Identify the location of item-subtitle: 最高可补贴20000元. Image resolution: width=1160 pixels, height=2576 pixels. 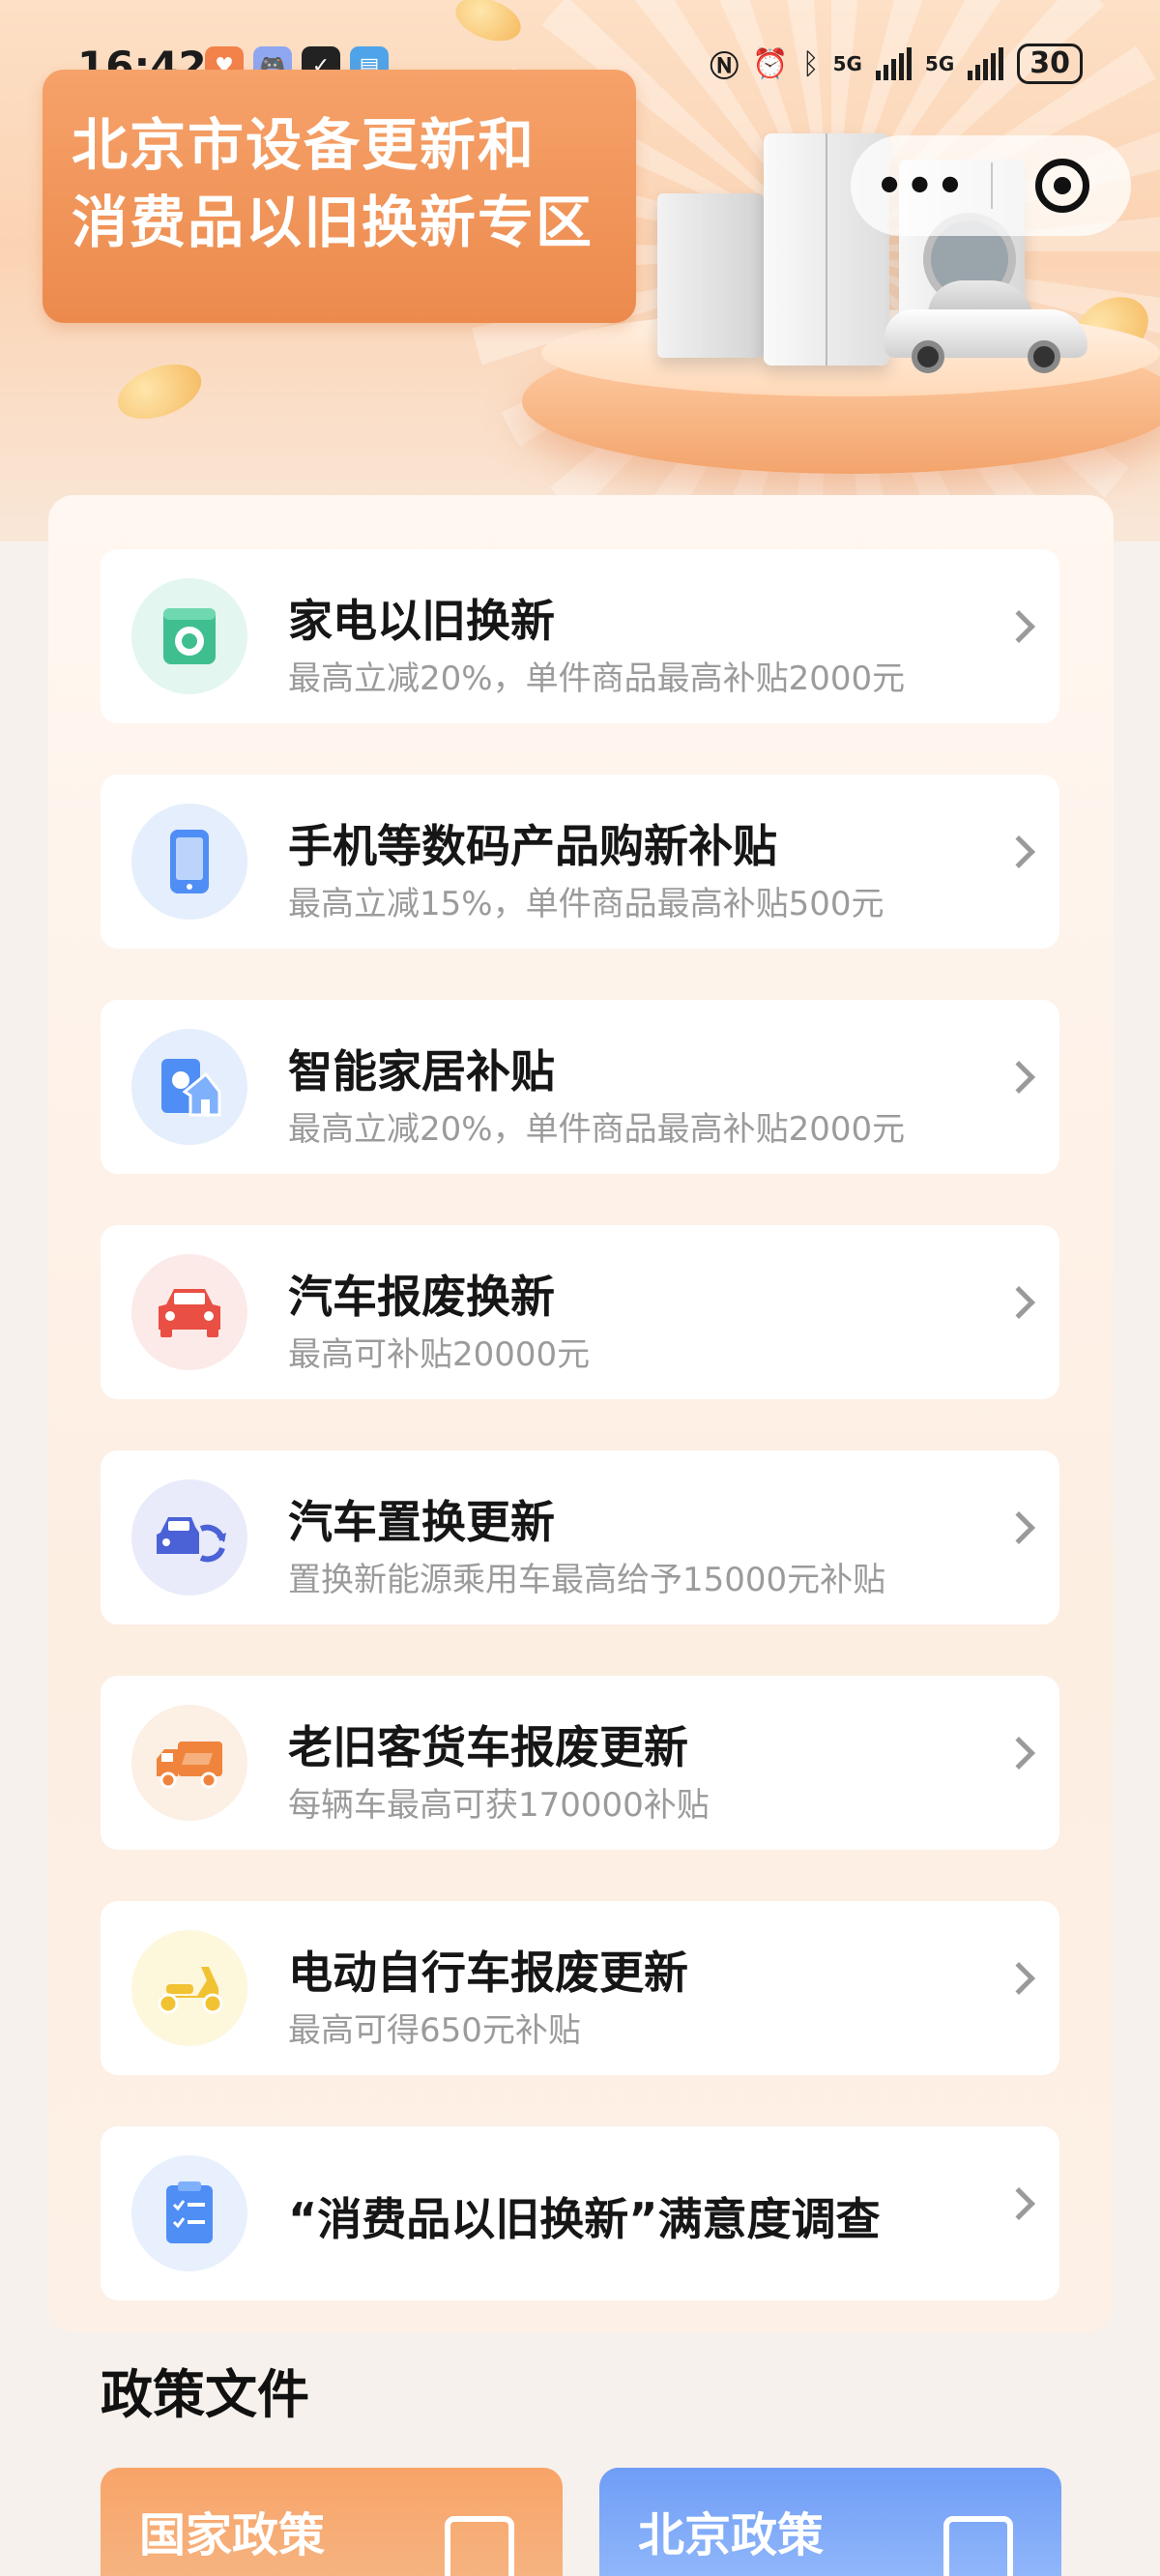
(440, 1354).